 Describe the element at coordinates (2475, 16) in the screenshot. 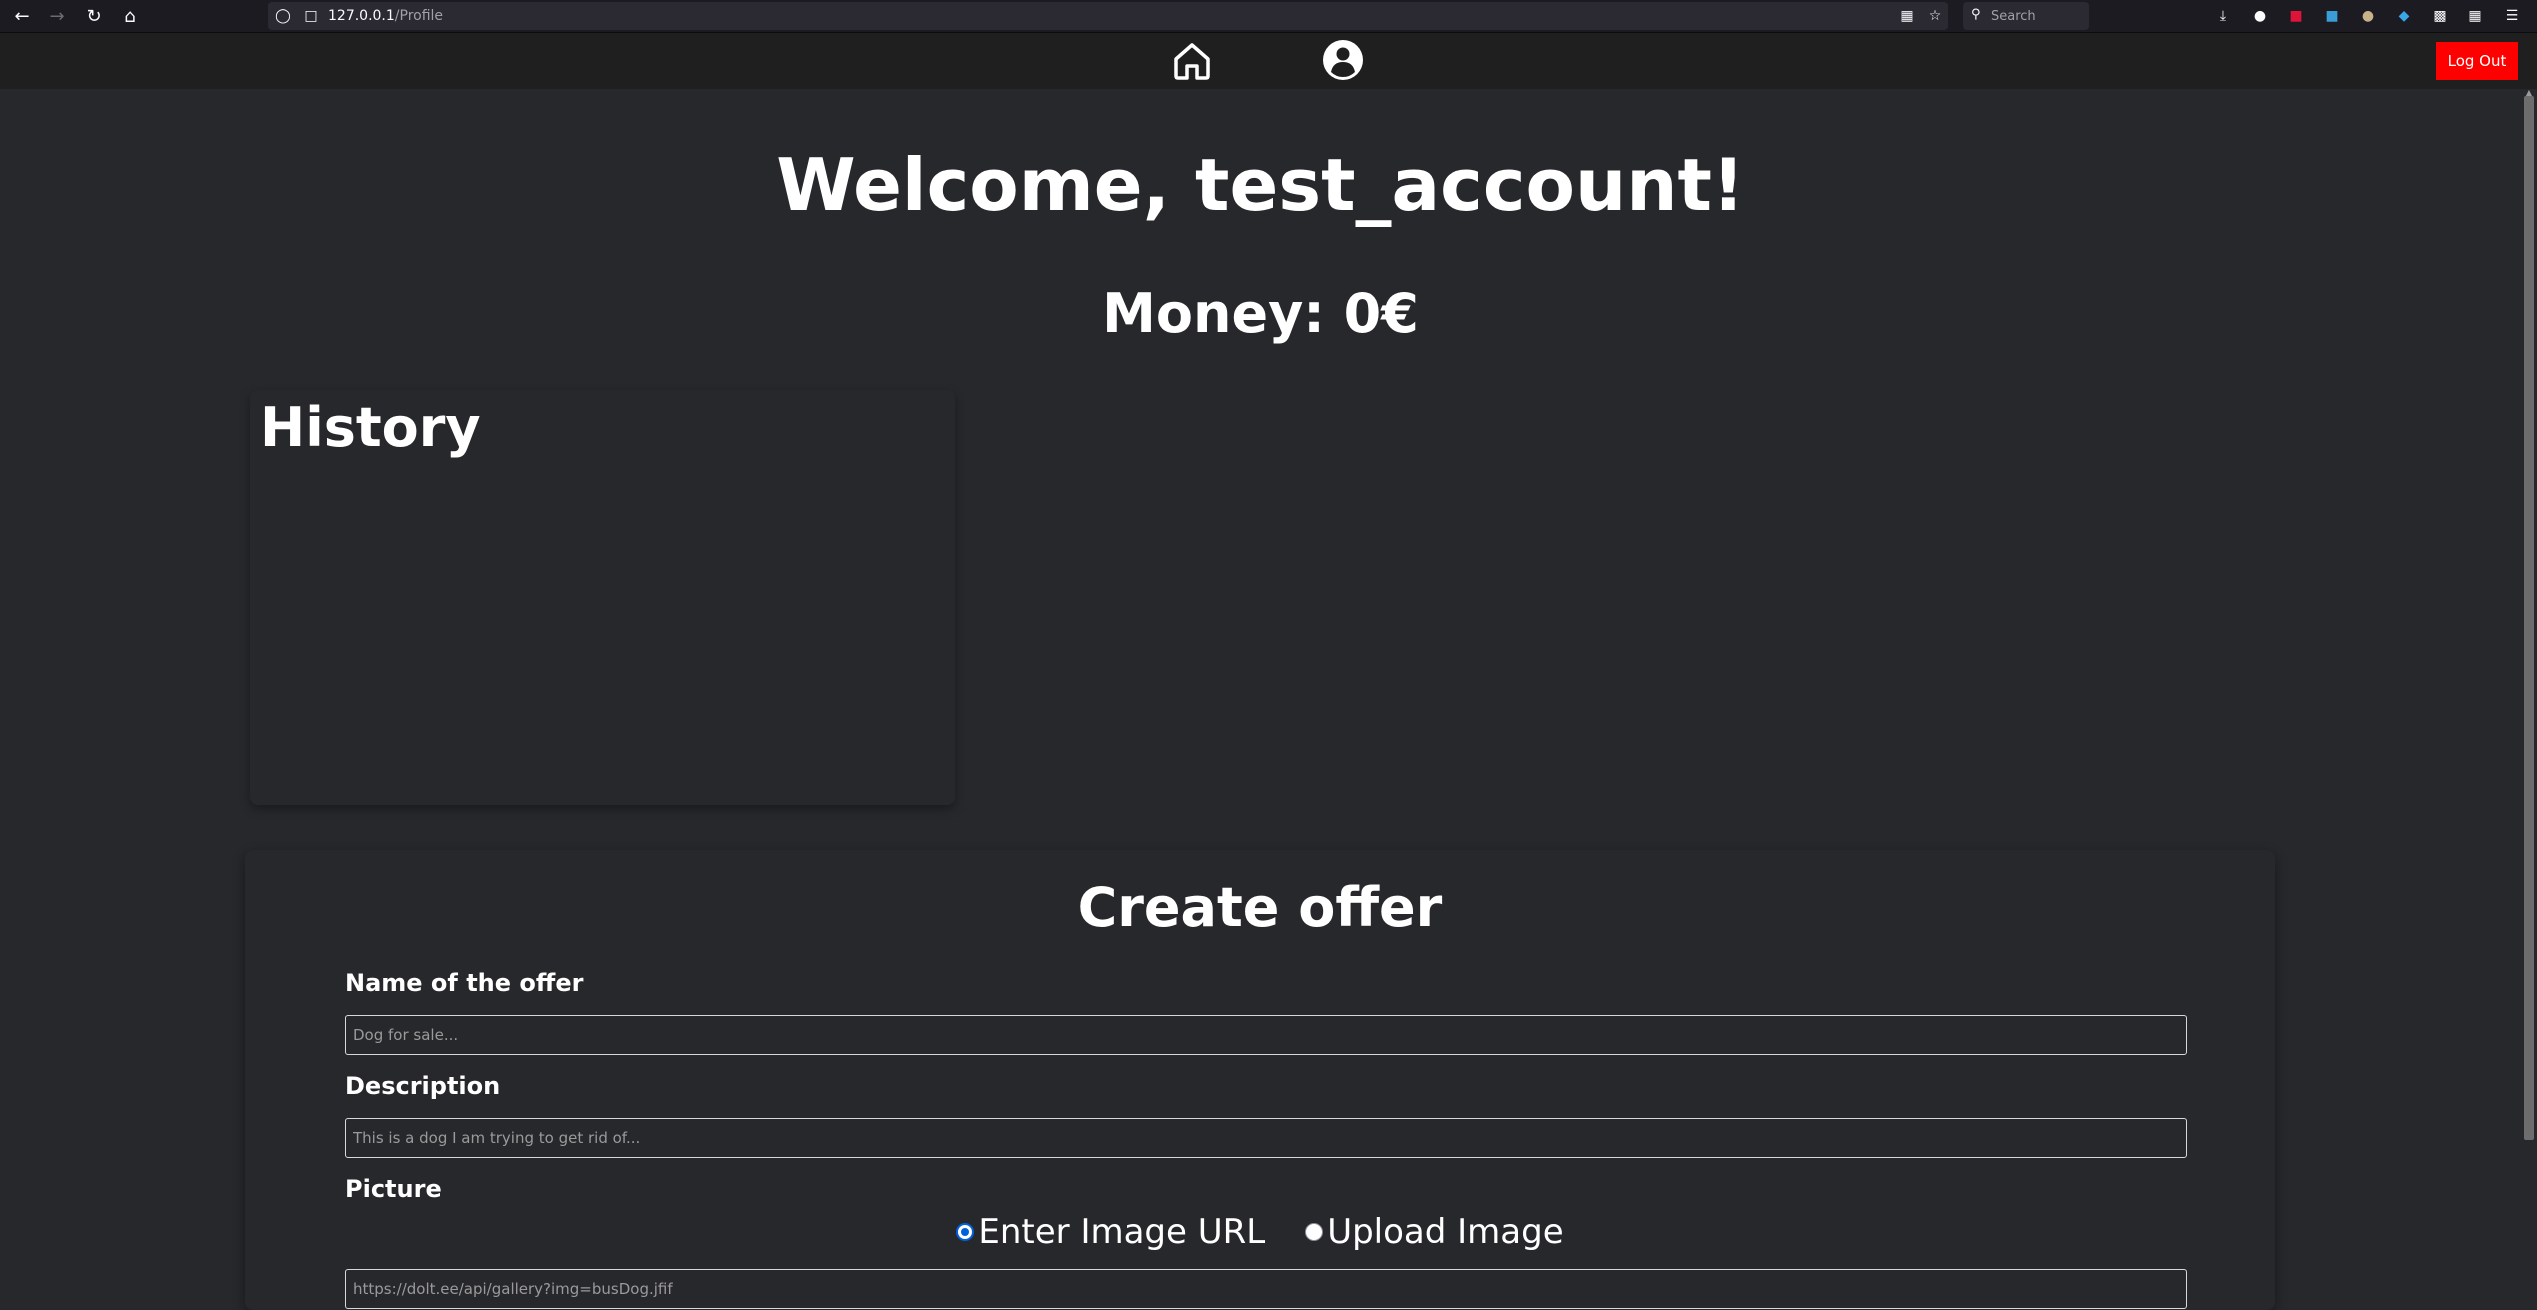

I see `container-grid-icon: ▦` at that location.